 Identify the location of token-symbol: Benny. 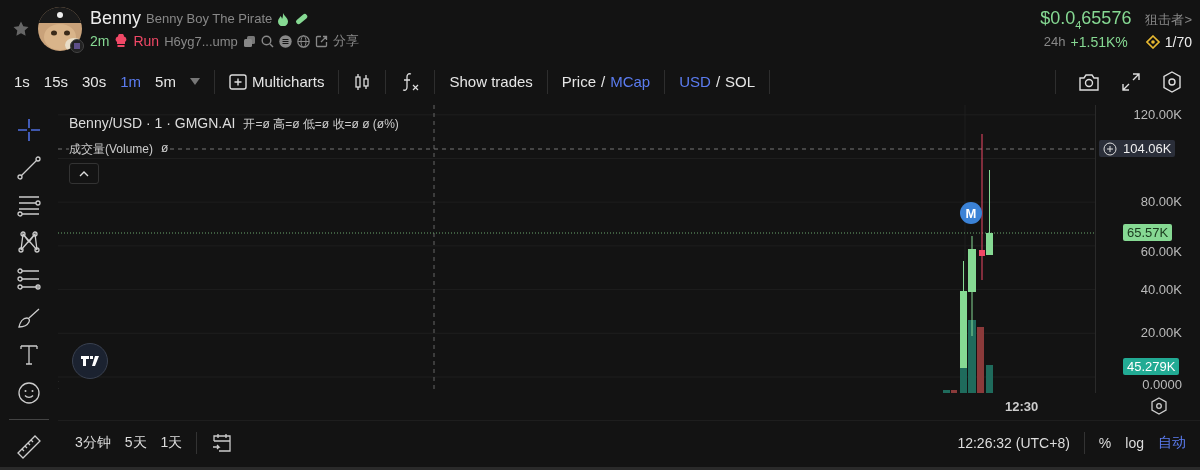
(116, 18).